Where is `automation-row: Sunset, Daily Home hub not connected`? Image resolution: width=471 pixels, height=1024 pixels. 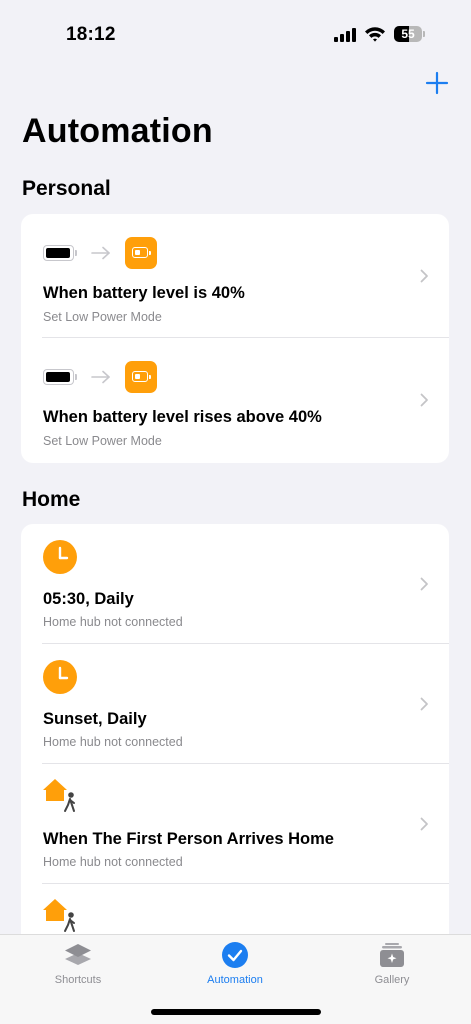 automation-row: Sunset, Daily Home hub not connected is located at coordinates (235, 704).